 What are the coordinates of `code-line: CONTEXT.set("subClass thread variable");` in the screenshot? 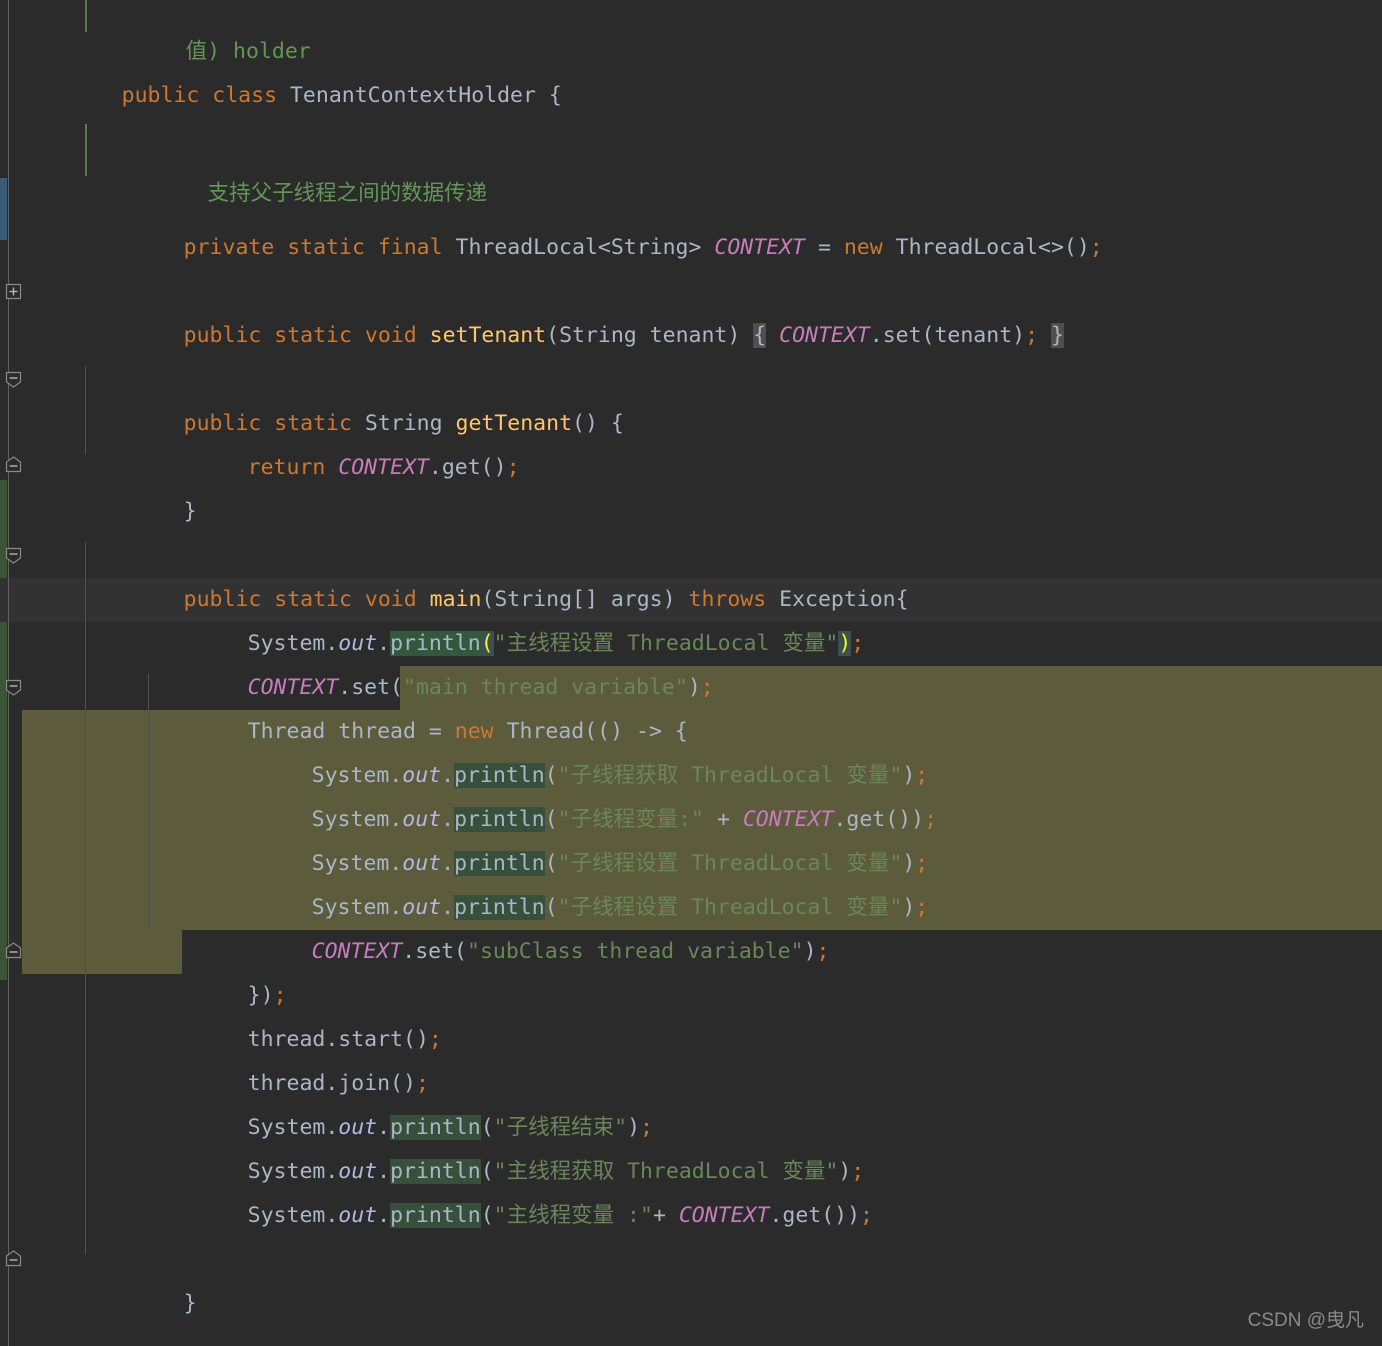 It's located at (691, 925).